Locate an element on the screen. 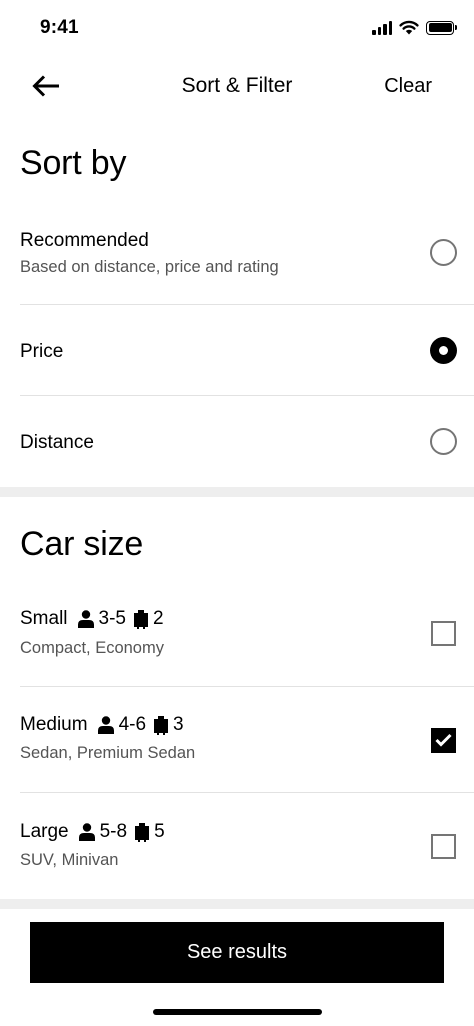 This screenshot has width=474, height=1026. car-size-meta: 5-8 5 is located at coordinates (125, 832).